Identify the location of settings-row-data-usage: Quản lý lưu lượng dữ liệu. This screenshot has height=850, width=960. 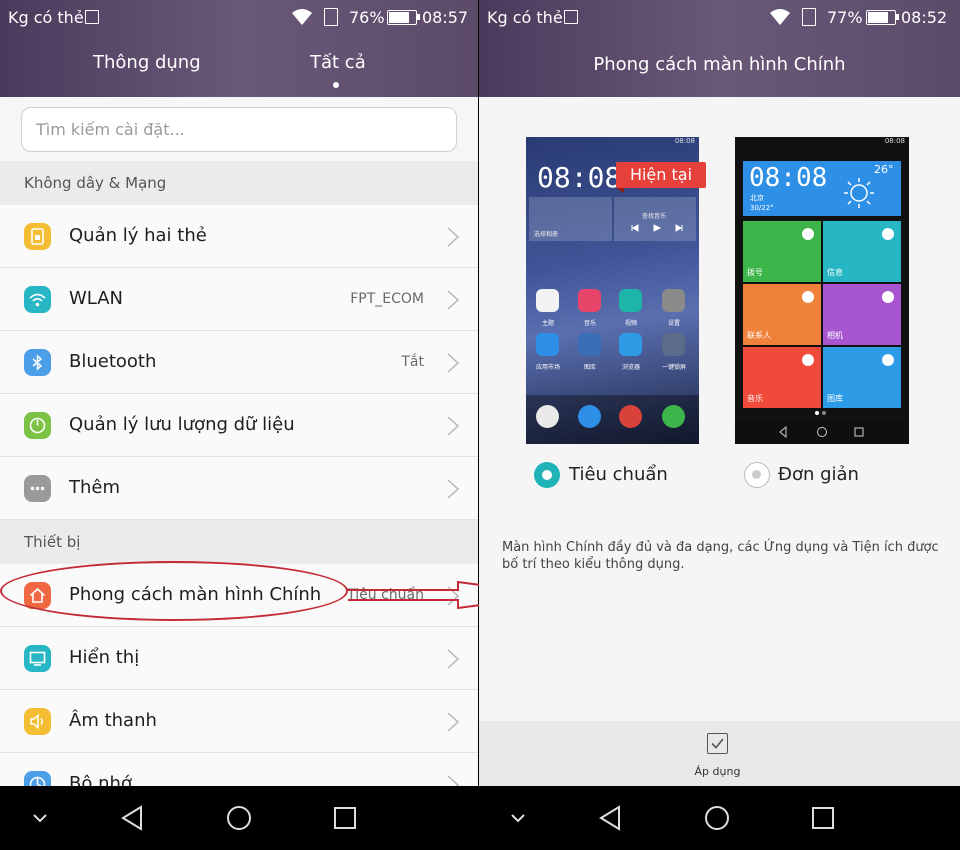
(239, 425).